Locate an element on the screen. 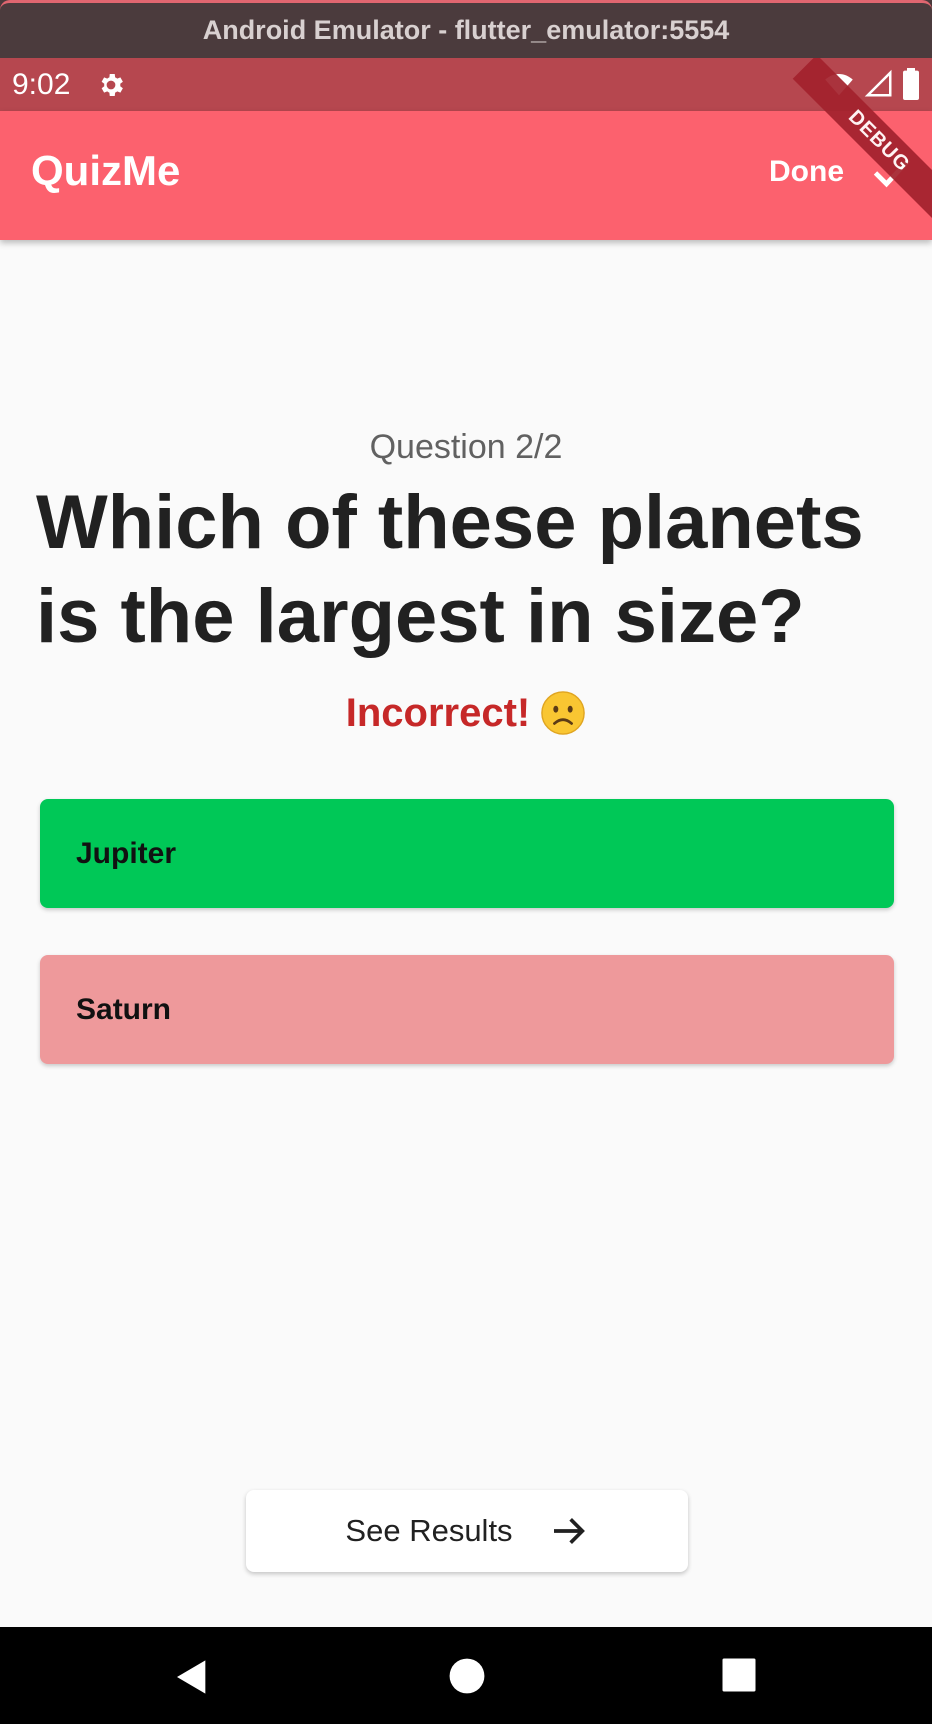  answer-option-saturn: Saturn is located at coordinates (467, 1009).